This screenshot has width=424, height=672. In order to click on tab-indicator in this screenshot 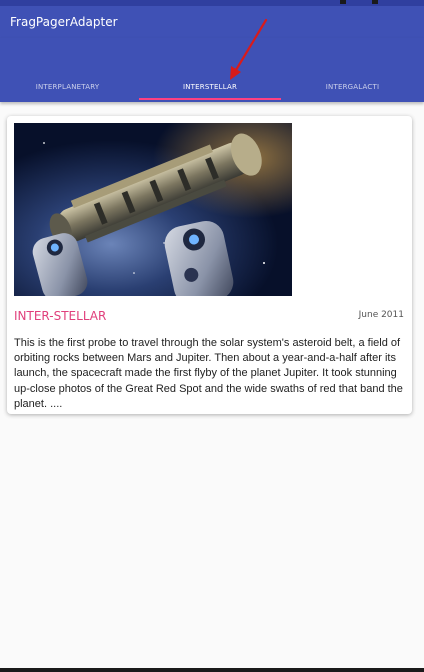, I will do `click(210, 99)`.